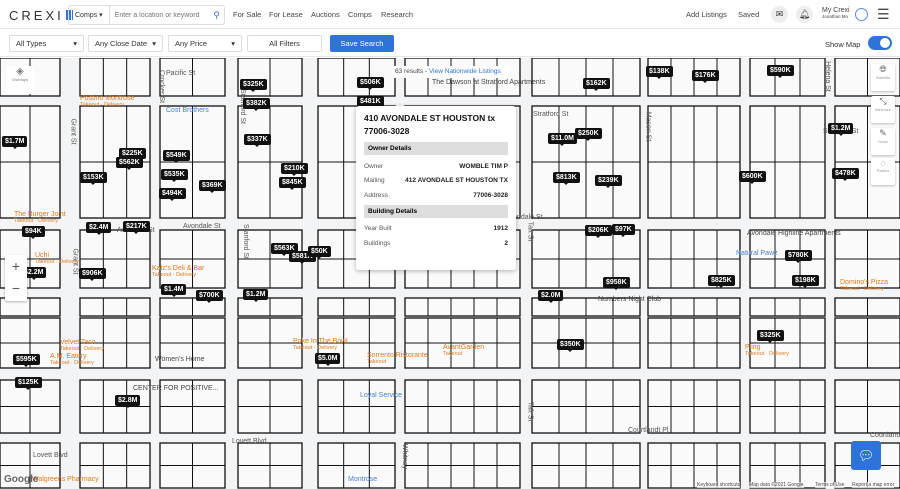  Describe the element at coordinates (205, 43) in the screenshot. I see `price-dropdown: Any Price ▾` at that location.